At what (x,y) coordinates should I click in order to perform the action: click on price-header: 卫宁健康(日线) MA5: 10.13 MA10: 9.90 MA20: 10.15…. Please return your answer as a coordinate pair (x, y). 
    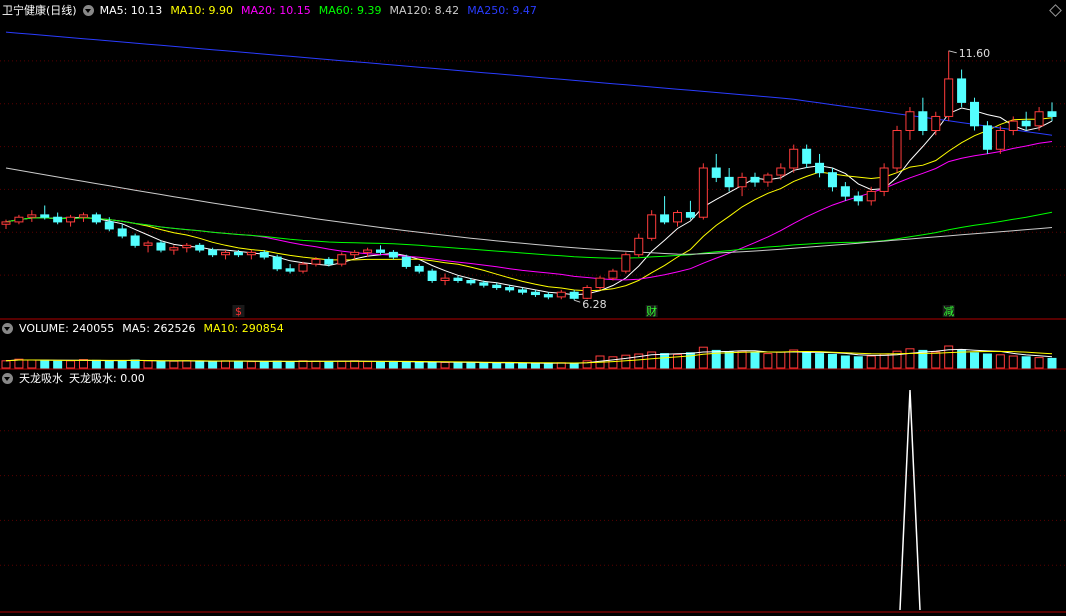
    Looking at the image, I should click on (269, 10).